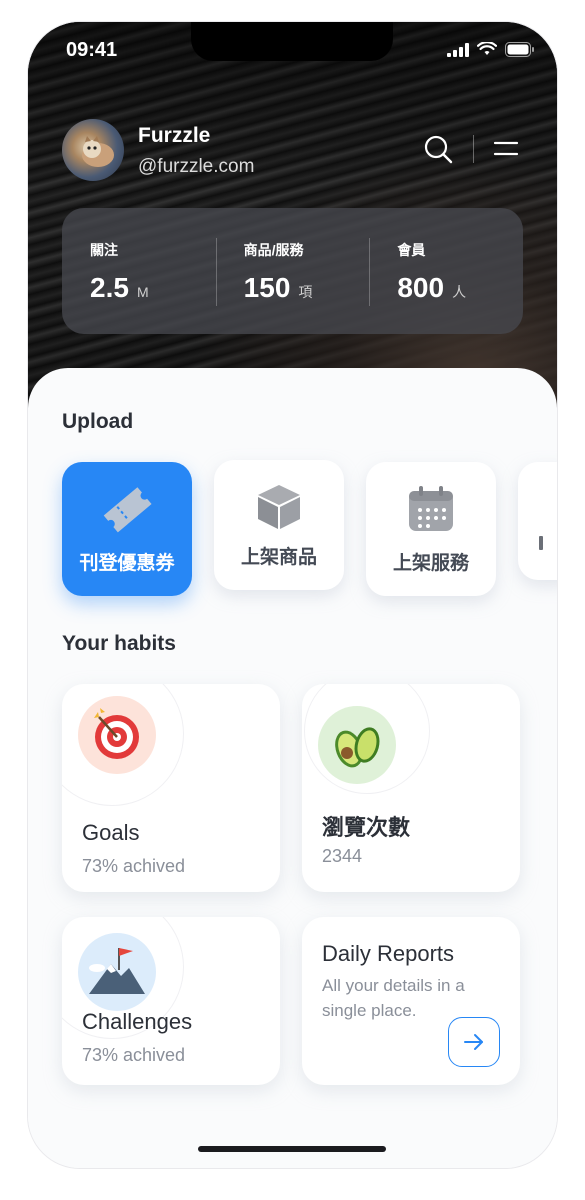 This screenshot has width=585, height=1200. Describe the element at coordinates (292, 41) in the screenshot. I see `device-notch` at that location.